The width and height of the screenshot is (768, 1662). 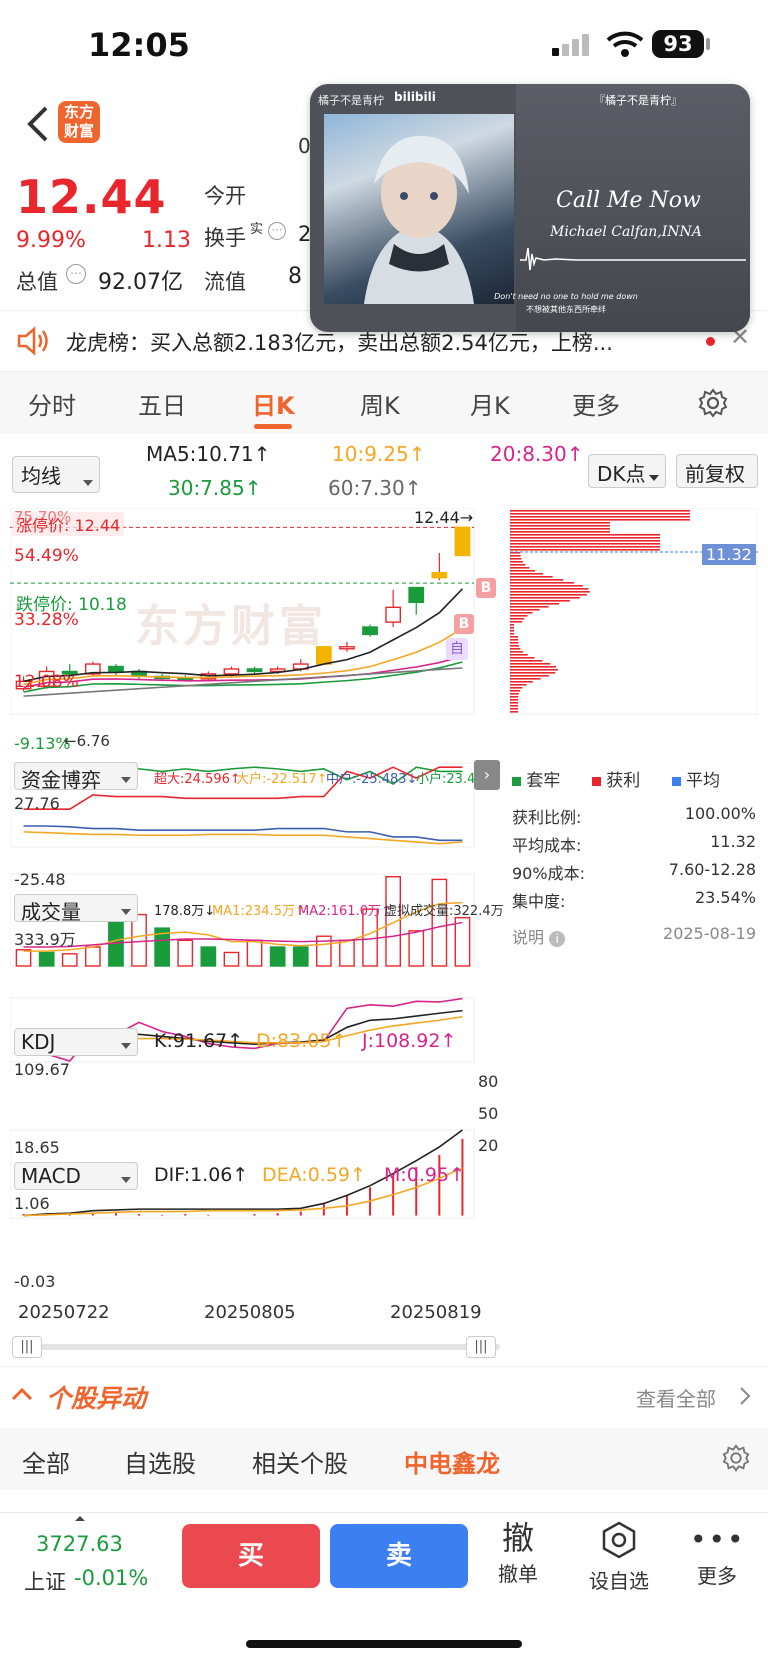 What do you see at coordinates (717, 1554) in the screenshot?
I see `more-button: ••• 更多` at bounding box center [717, 1554].